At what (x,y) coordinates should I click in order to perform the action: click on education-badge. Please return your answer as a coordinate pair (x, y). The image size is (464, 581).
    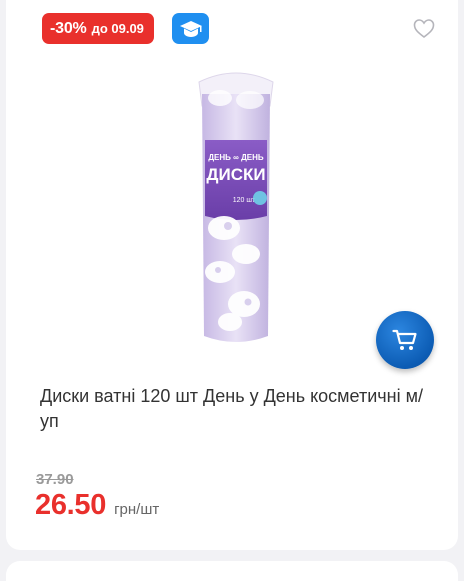
    Looking at the image, I should click on (190, 28).